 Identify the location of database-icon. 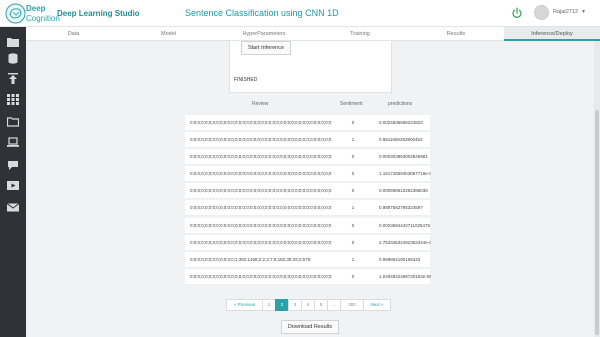
(13, 58).